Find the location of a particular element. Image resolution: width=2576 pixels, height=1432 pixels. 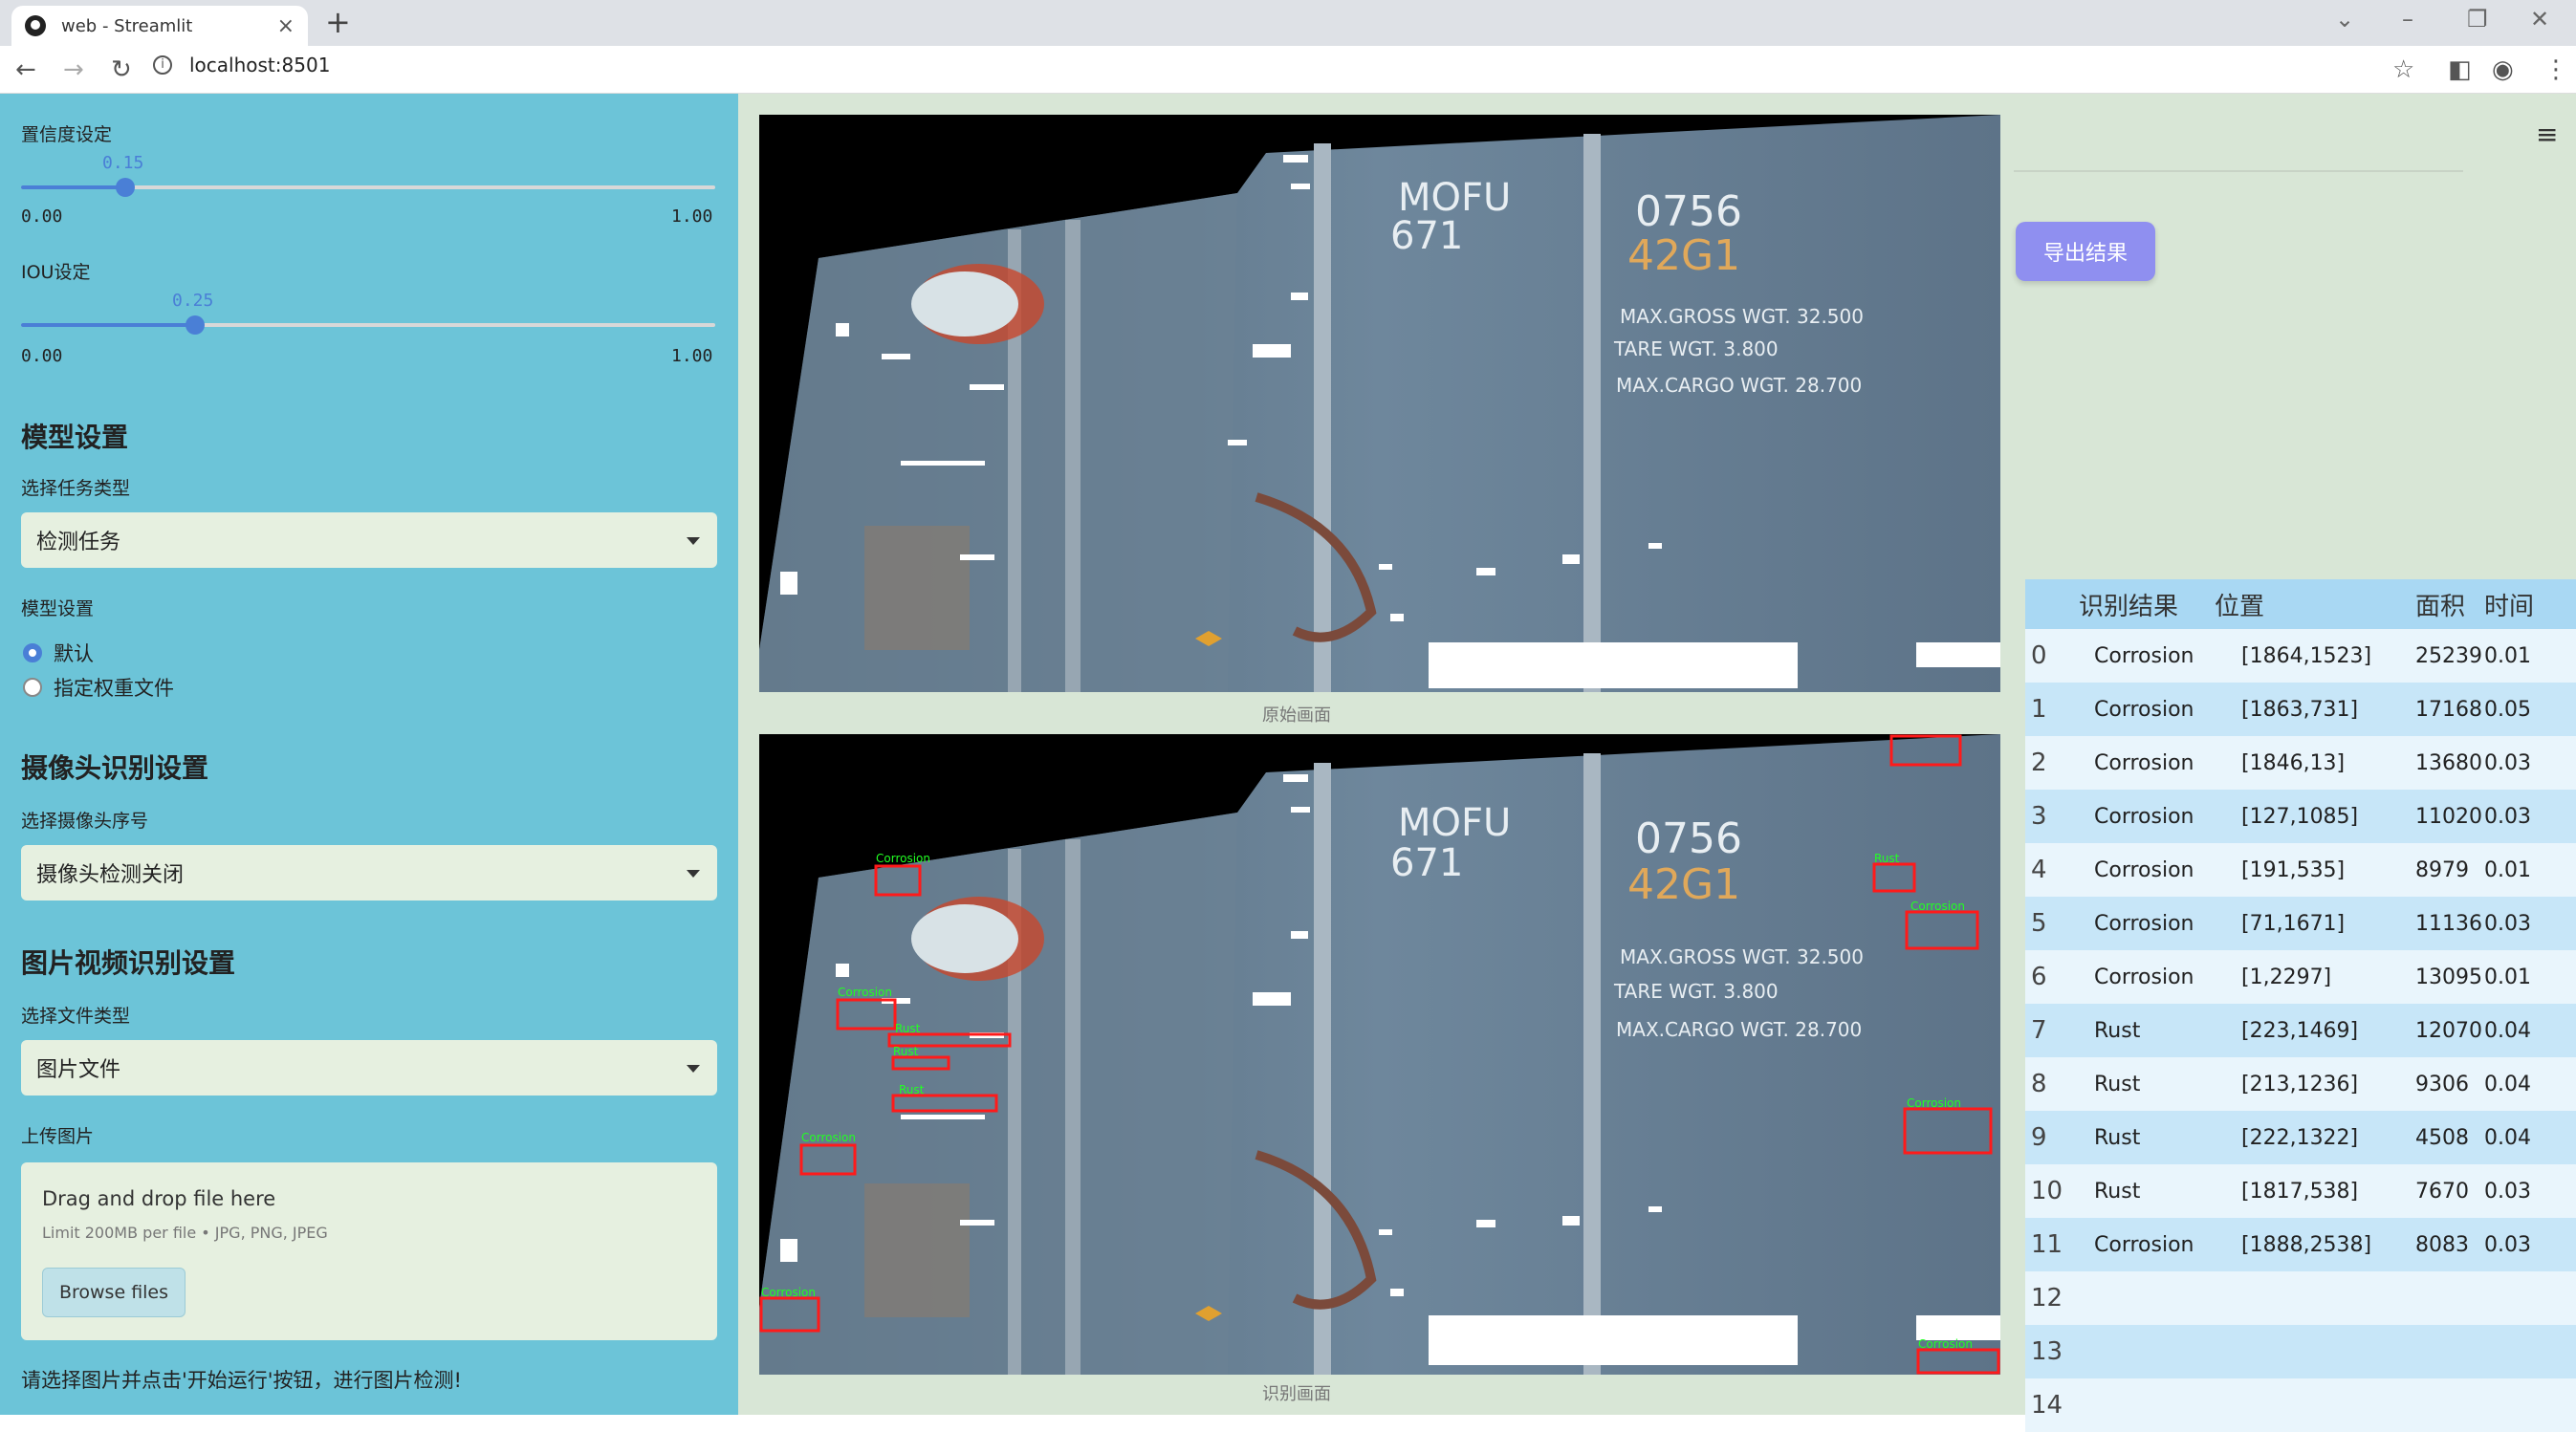

table-row: 0 Corrosion [1864,1523] 25239 0.01 is located at coordinates (2300, 656).